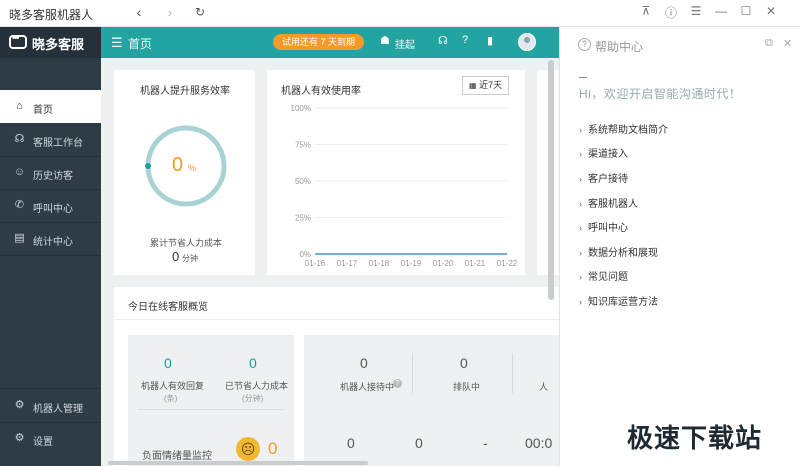 The height and width of the screenshot is (466, 800). I want to click on sidebar-item-home: ⌂ 首页, so click(50, 106).